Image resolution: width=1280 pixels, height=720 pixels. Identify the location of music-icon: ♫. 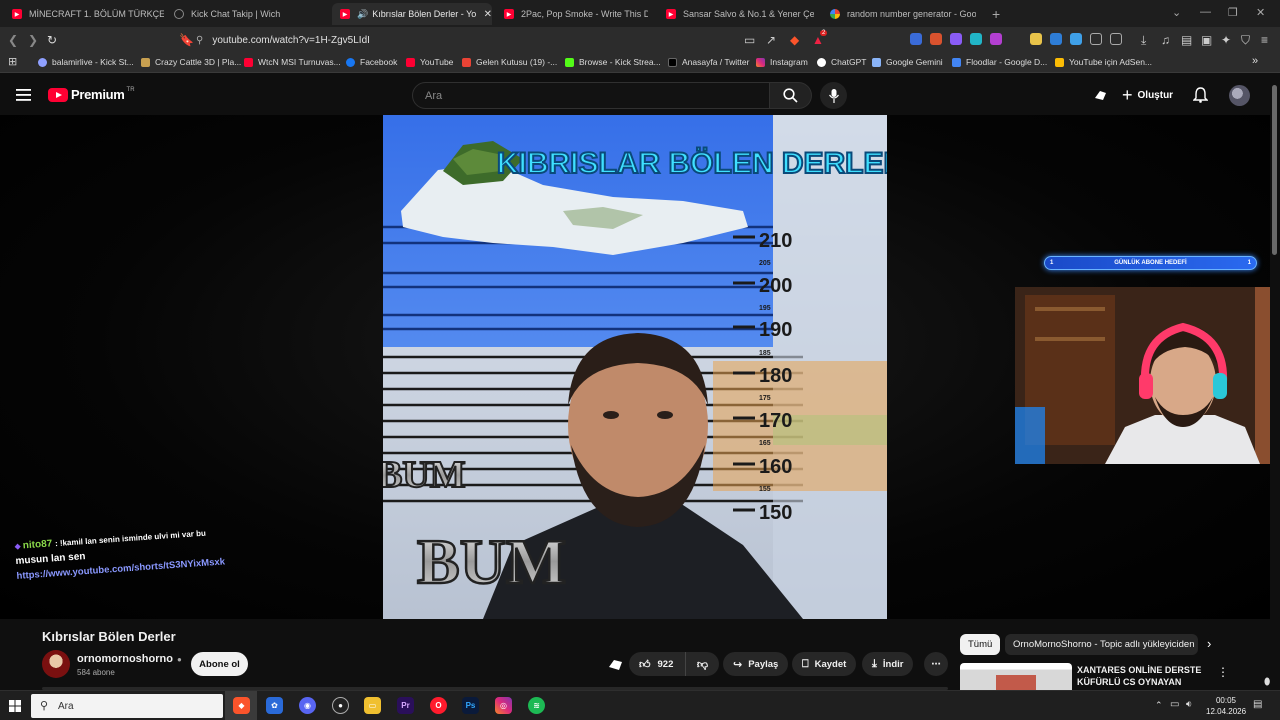
(1165, 40).